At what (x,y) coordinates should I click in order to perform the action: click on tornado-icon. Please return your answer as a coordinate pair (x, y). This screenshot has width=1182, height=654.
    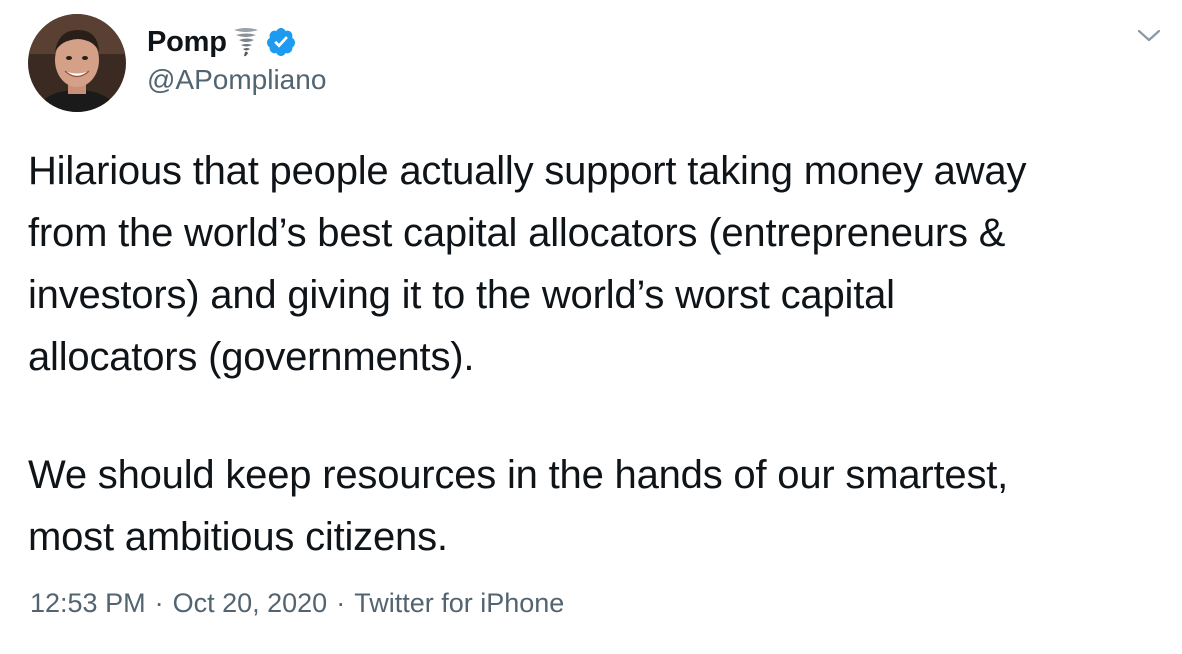
    Looking at the image, I should click on (246, 42).